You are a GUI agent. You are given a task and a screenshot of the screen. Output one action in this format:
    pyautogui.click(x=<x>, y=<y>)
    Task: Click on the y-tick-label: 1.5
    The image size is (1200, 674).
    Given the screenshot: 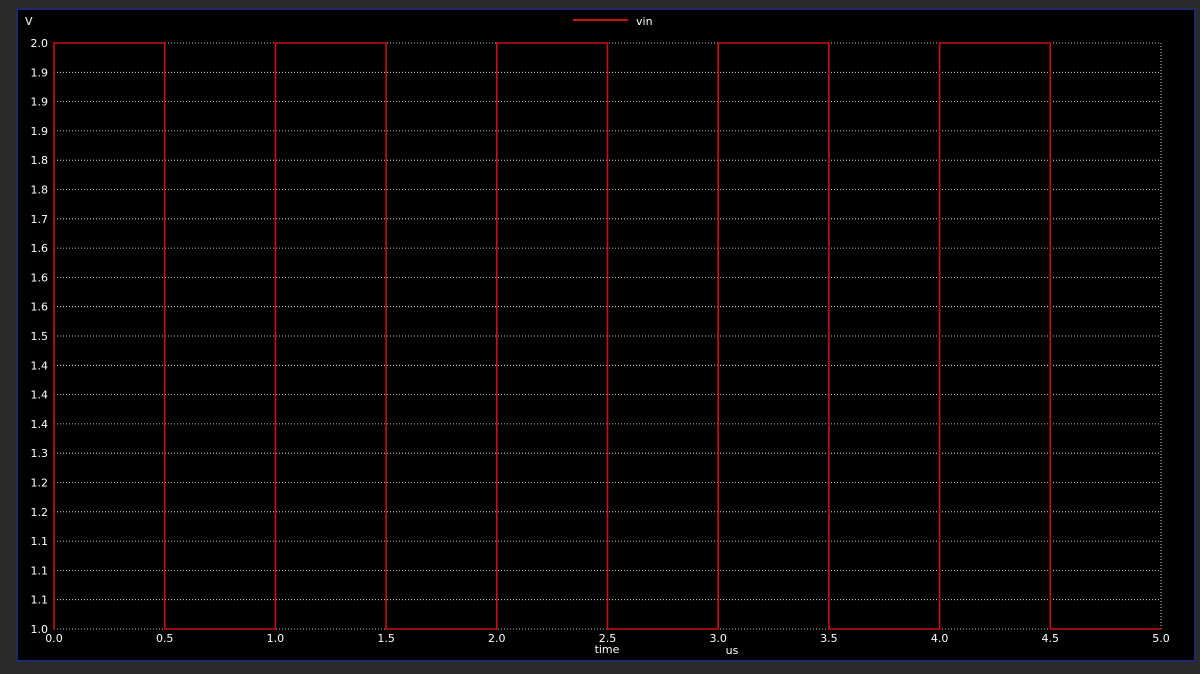 What is the action you would take?
    pyautogui.click(x=40, y=336)
    